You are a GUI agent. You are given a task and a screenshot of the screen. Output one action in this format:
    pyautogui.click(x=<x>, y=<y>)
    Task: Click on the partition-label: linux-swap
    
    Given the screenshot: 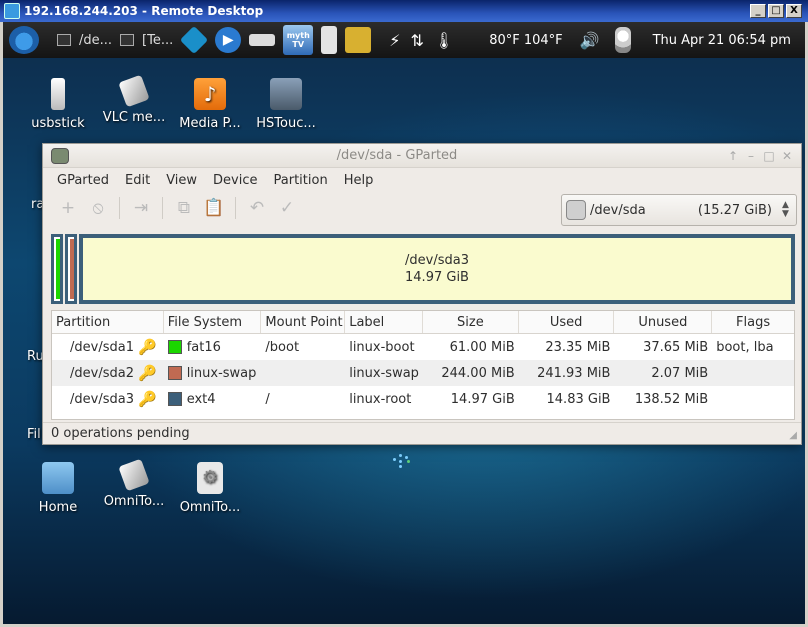 What is the action you would take?
    pyautogui.click(x=384, y=373)
    